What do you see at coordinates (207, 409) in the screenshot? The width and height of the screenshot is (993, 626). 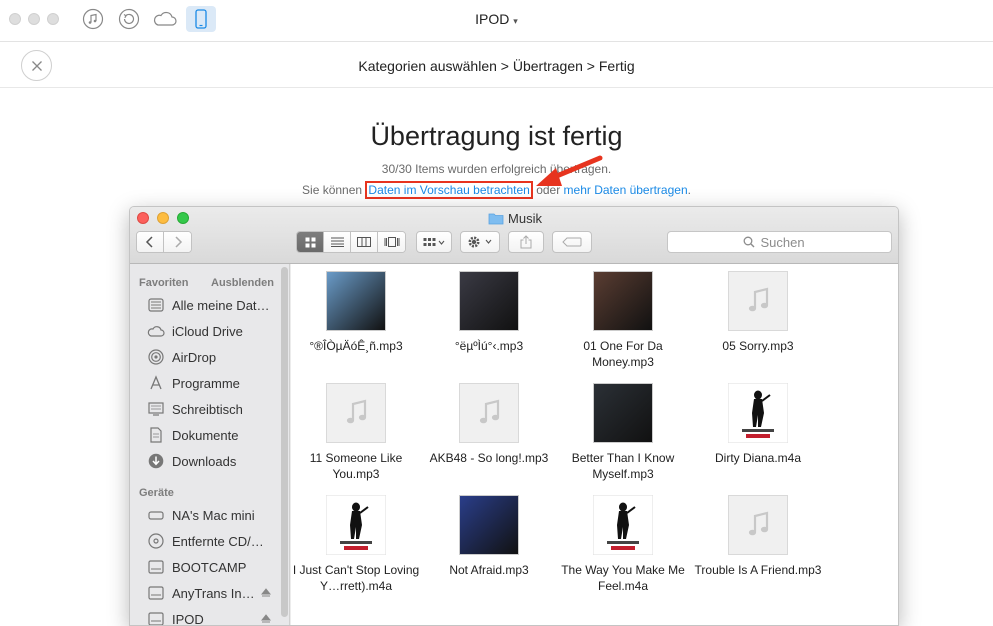 I see `sidebar-item-label: Schreibtisch` at bounding box center [207, 409].